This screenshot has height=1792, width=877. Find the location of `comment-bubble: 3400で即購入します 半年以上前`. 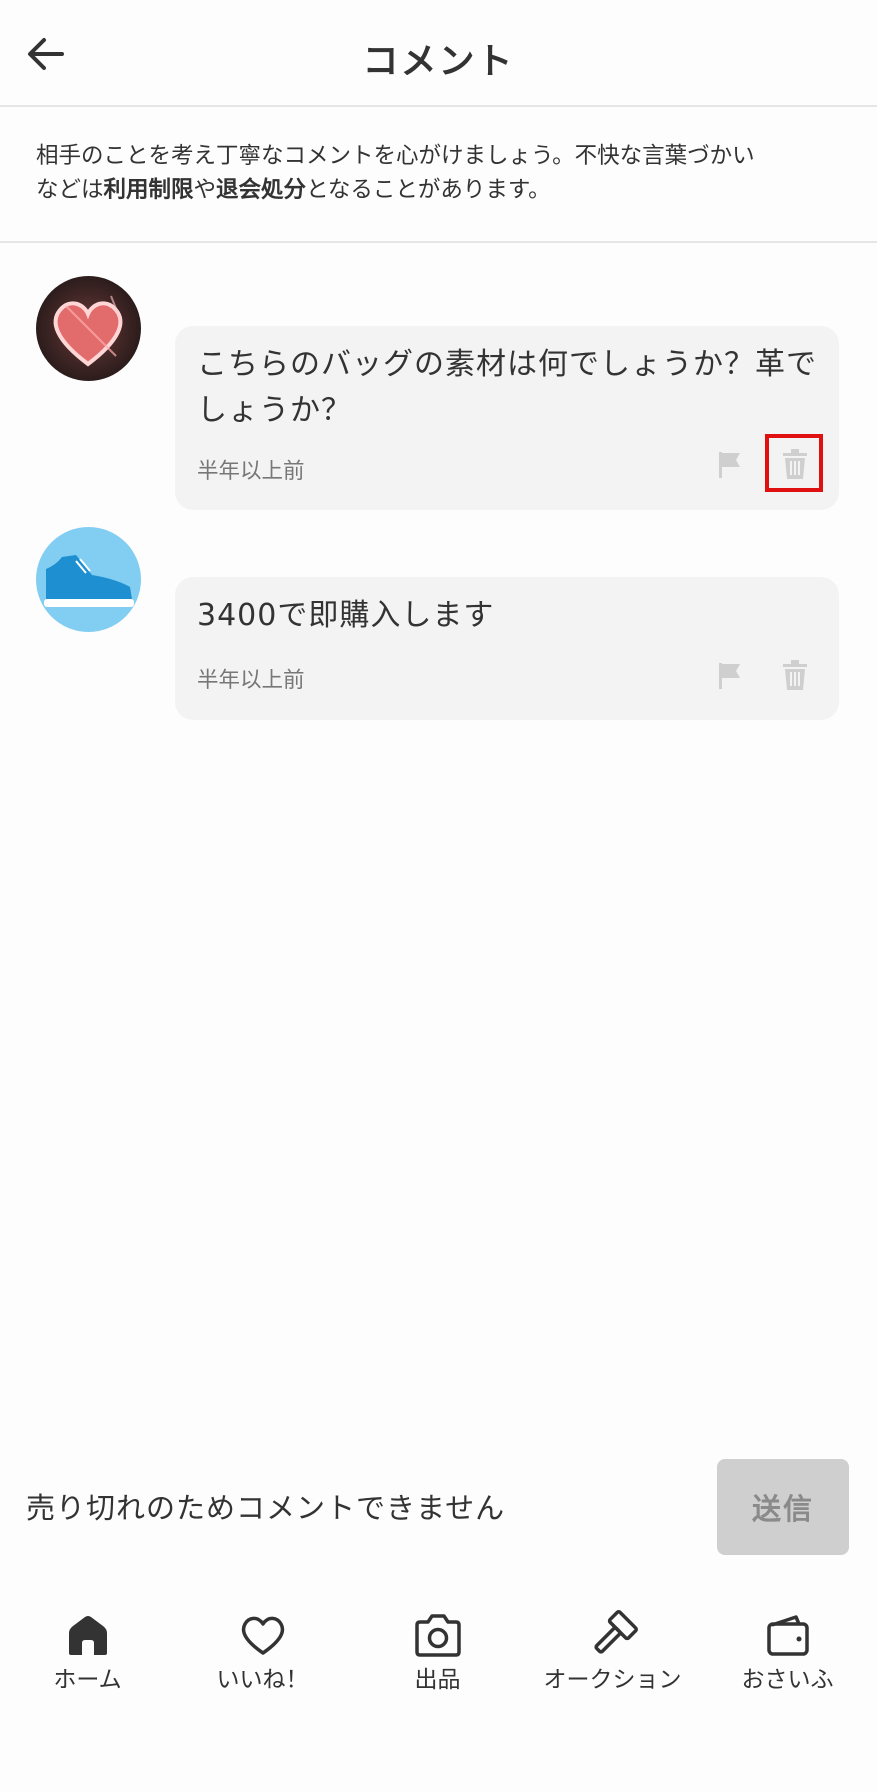

comment-bubble: 3400で即購入します 半年以上前 is located at coordinates (507, 648).